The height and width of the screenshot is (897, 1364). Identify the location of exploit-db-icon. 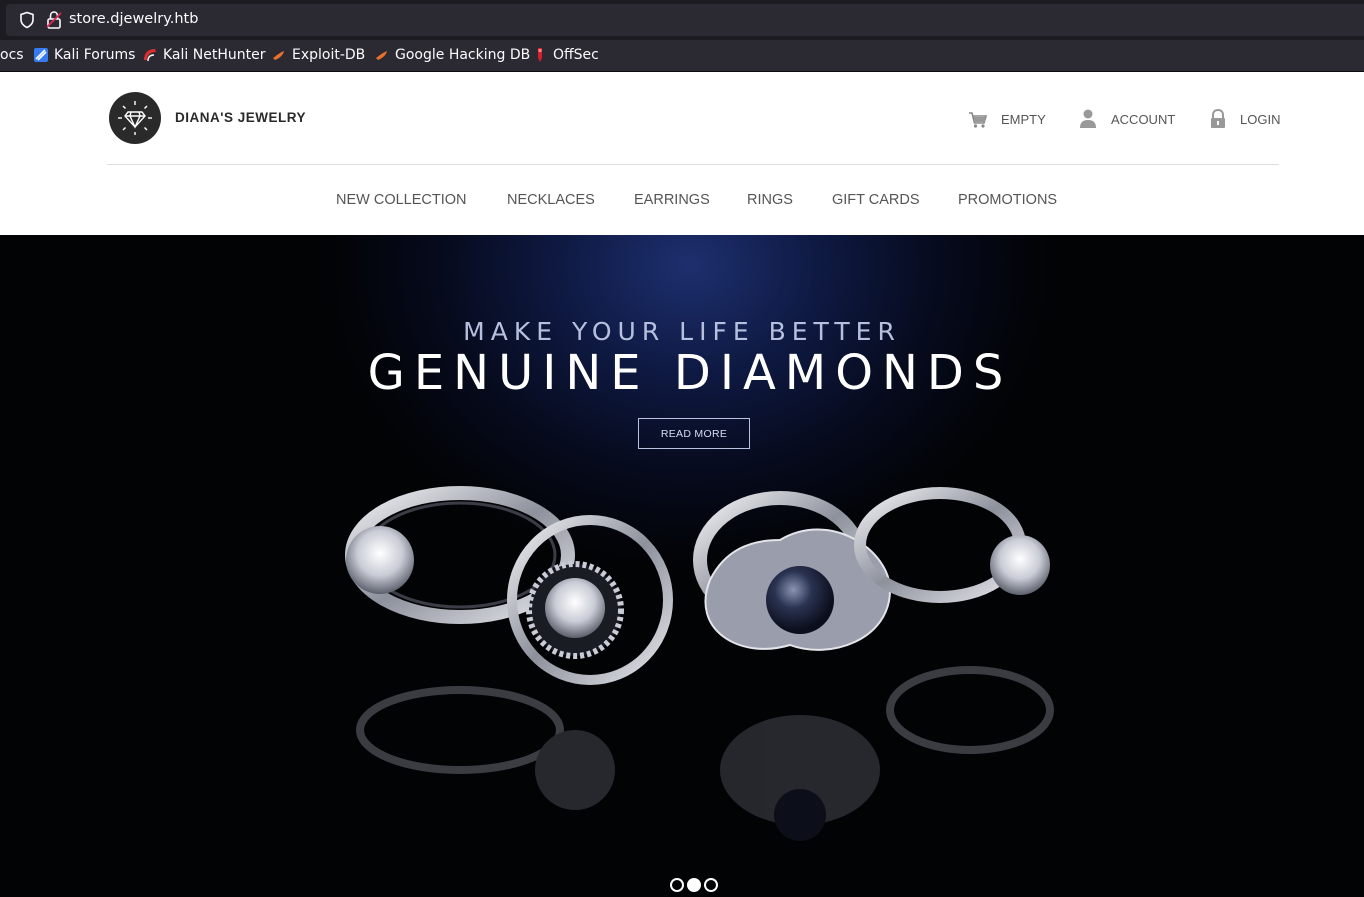
(278, 55).